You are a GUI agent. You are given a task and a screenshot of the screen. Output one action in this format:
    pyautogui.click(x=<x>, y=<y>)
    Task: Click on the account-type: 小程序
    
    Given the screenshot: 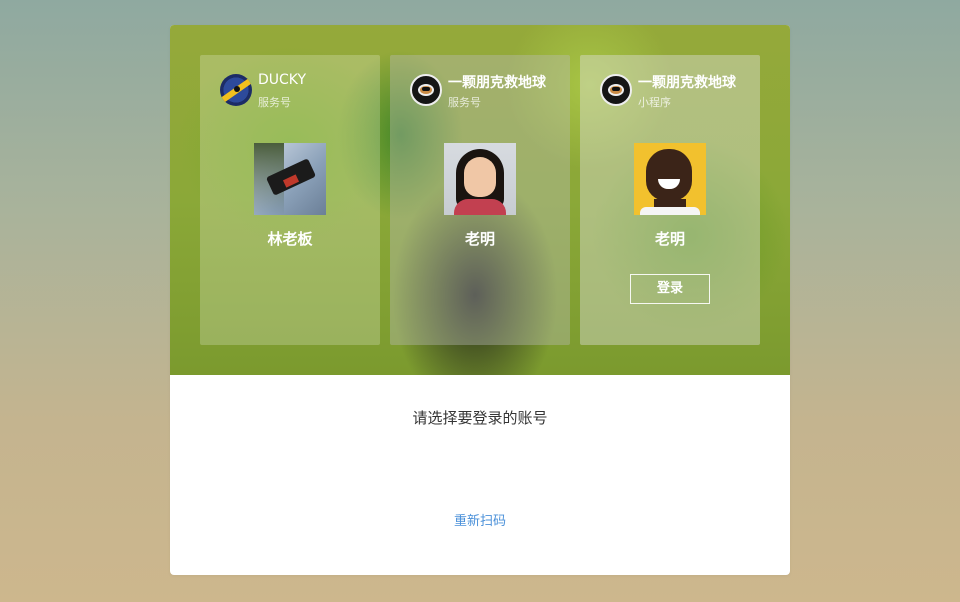 What is the action you would take?
    pyautogui.click(x=654, y=102)
    